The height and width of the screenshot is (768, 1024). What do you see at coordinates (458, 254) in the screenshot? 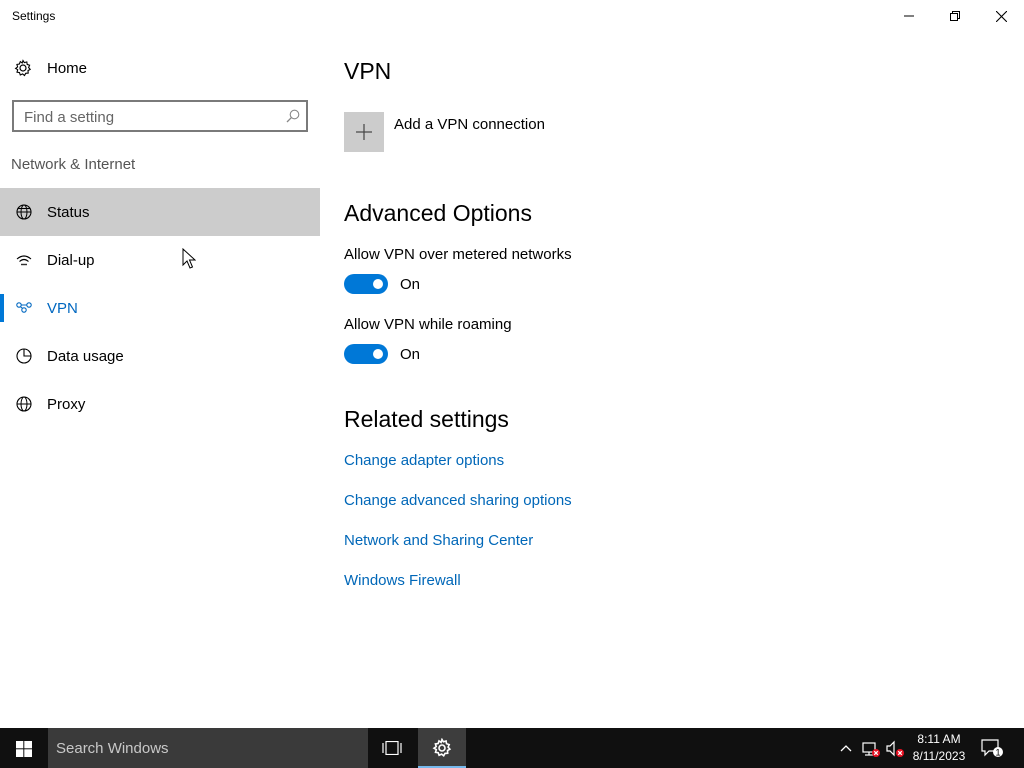
I see `metered-option-label: Allow VPN over metered networks` at bounding box center [458, 254].